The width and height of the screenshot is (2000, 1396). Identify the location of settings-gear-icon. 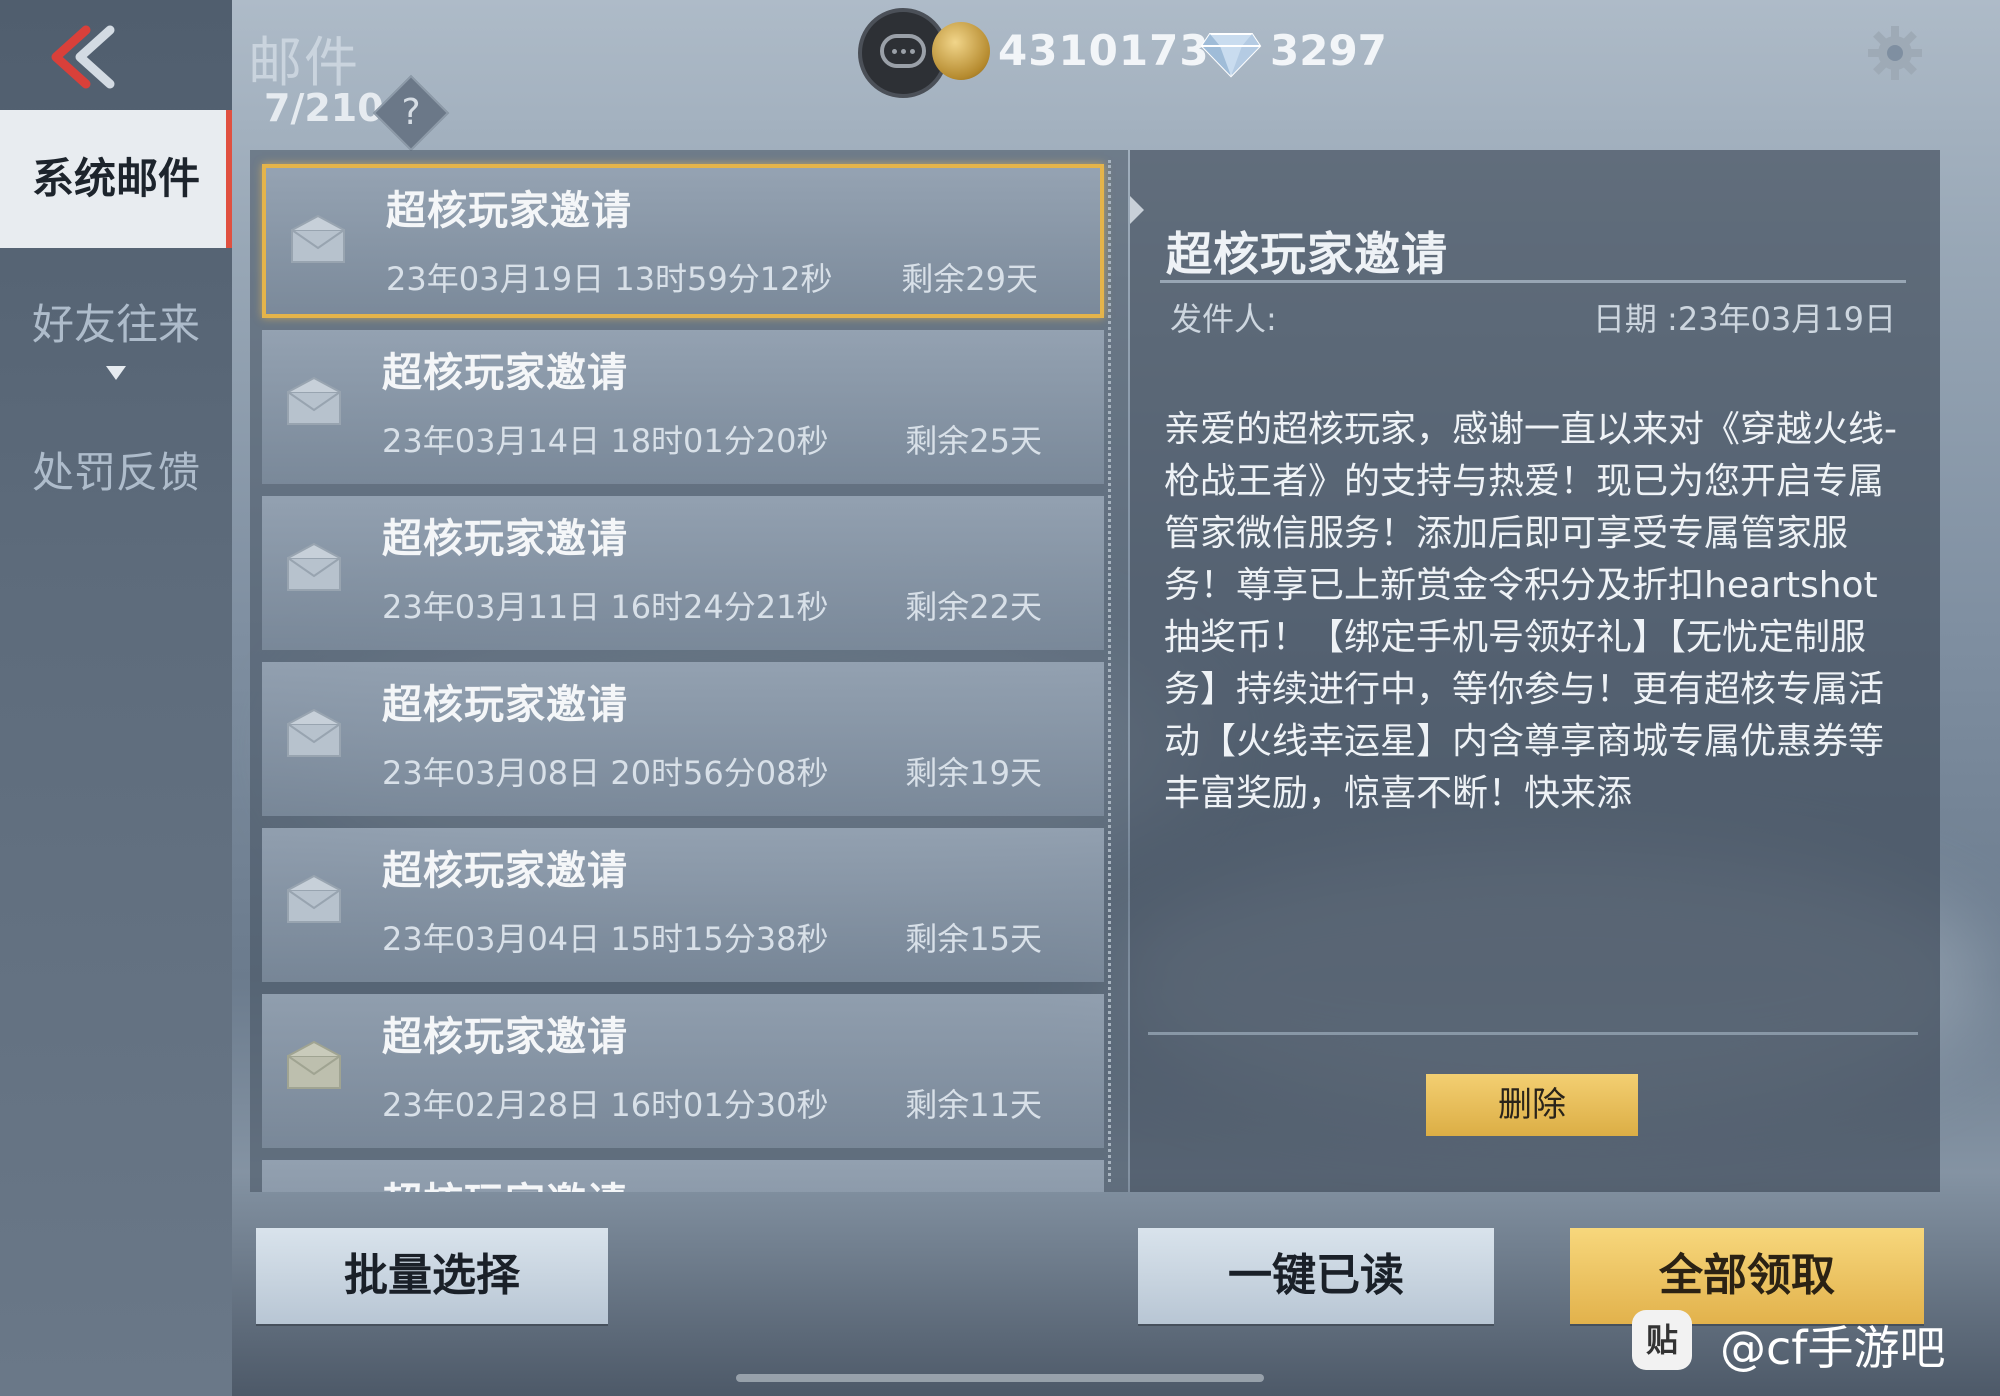
(1895, 53).